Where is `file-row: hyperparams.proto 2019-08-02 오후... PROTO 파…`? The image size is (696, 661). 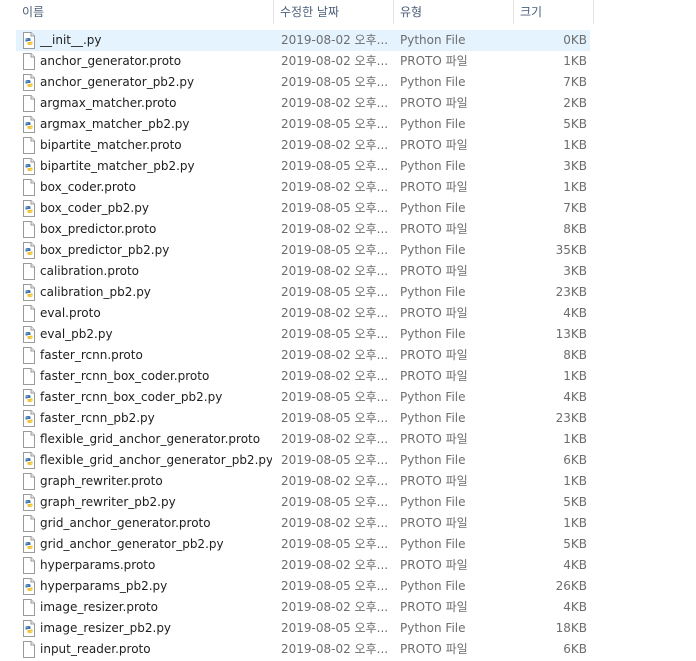 file-row: hyperparams.proto 2019-08-02 오후... PROTO 파… is located at coordinates (303, 565).